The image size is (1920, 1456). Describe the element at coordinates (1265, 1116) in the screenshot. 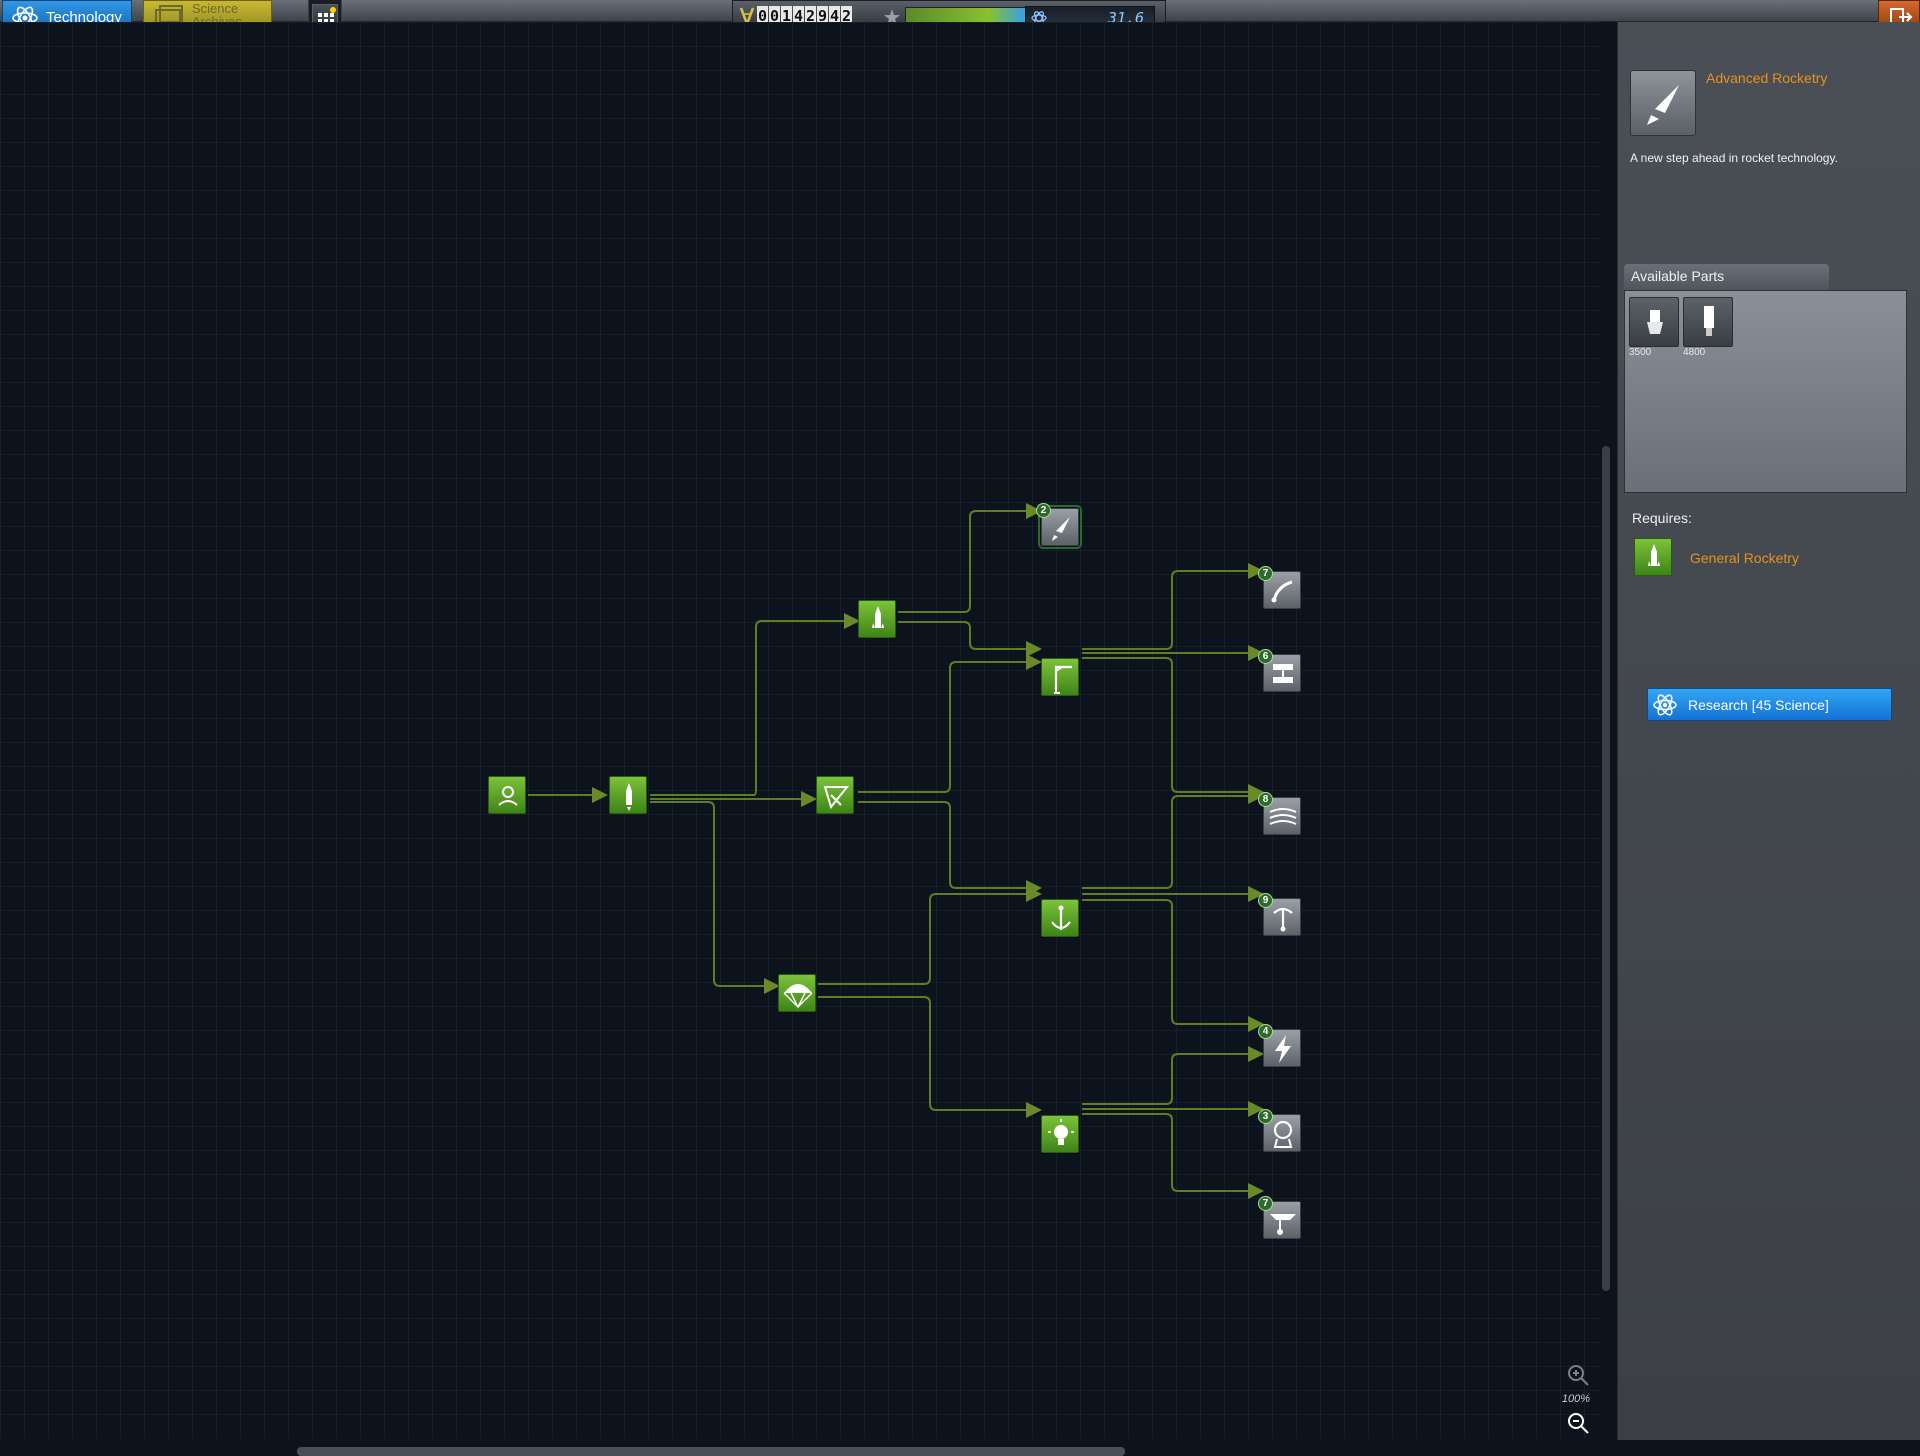

I see `tech-cost-badge: 3` at that location.